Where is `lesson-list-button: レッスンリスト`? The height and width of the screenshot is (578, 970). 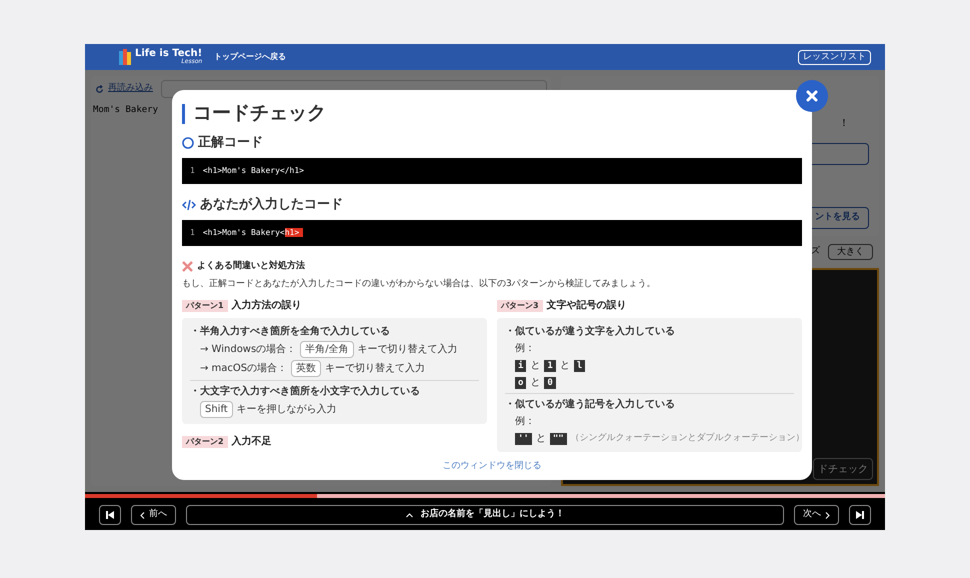
lesson-list-button: レッスンリスト is located at coordinates (834, 57).